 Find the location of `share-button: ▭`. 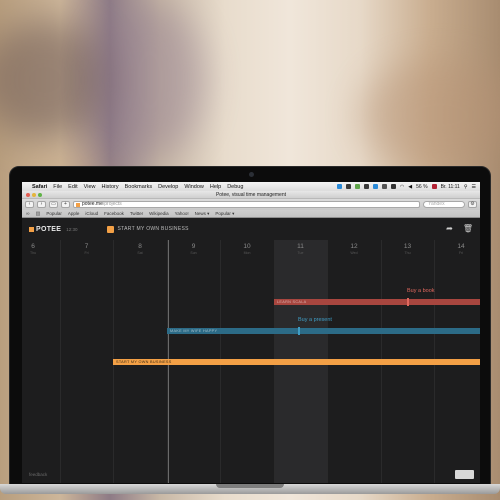

share-button: ▭ is located at coordinates (53, 204).